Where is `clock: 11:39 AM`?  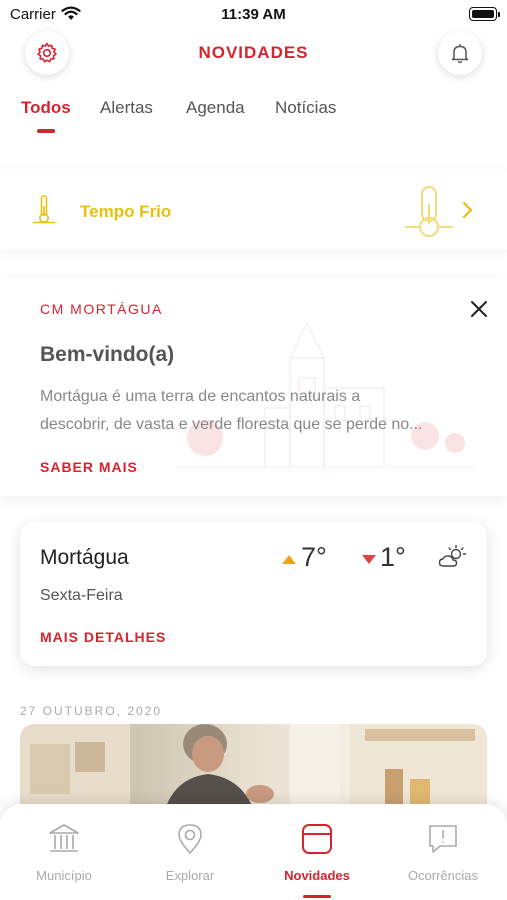
clock: 11:39 AM is located at coordinates (253, 14).